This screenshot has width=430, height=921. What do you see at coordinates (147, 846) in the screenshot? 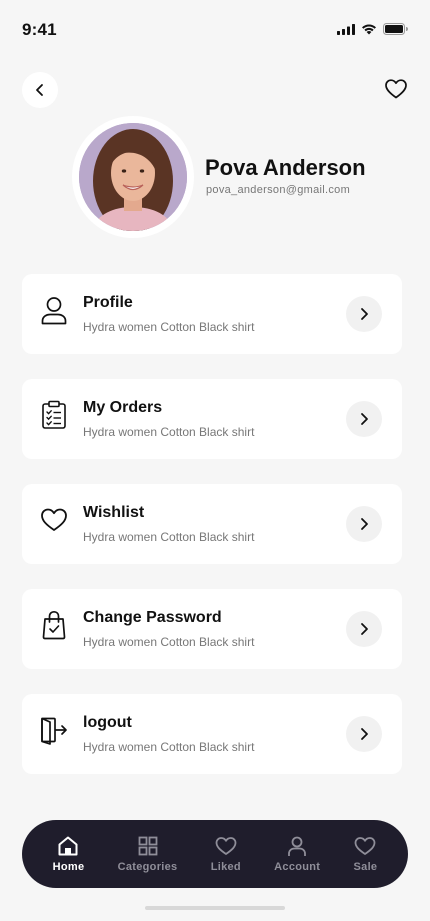
I see `grid-icon` at bounding box center [147, 846].